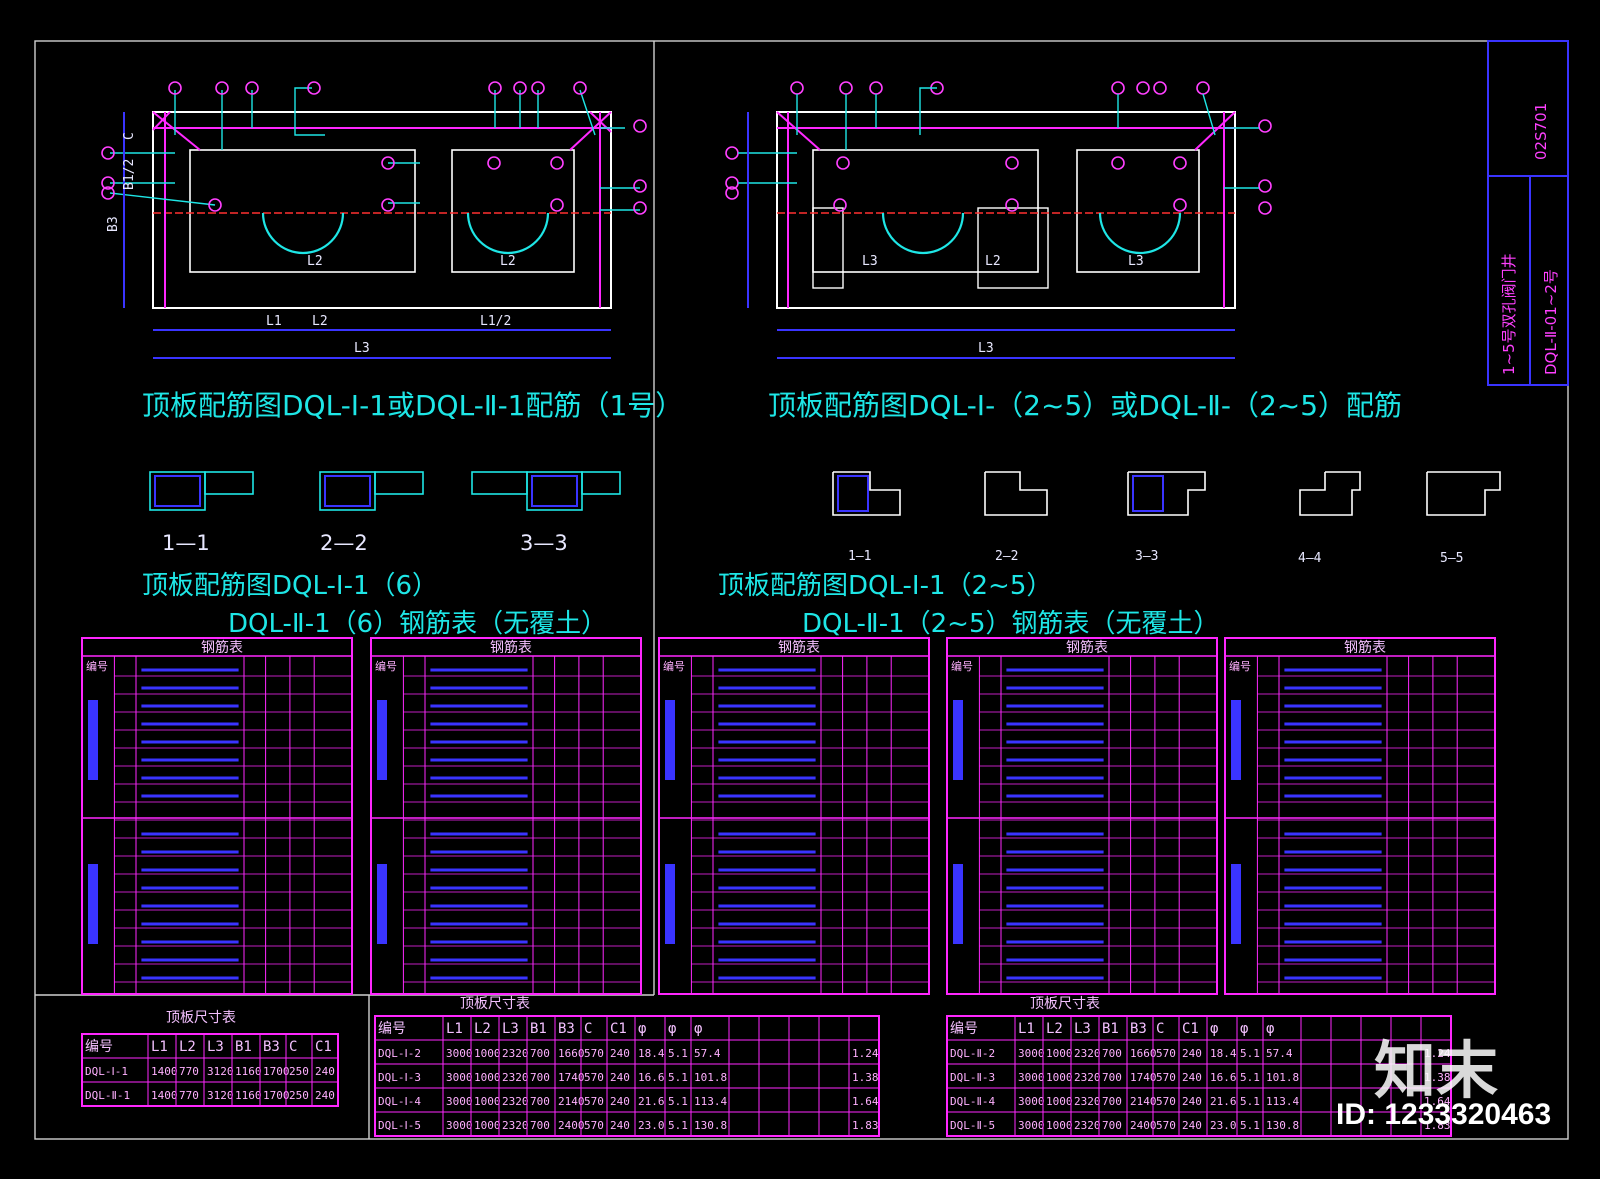  I want to click on plan-title-left: 顶板配筋图DQL-Ⅰ-1或DQL-Ⅱ-1配筋（1号）, so click(412, 405).